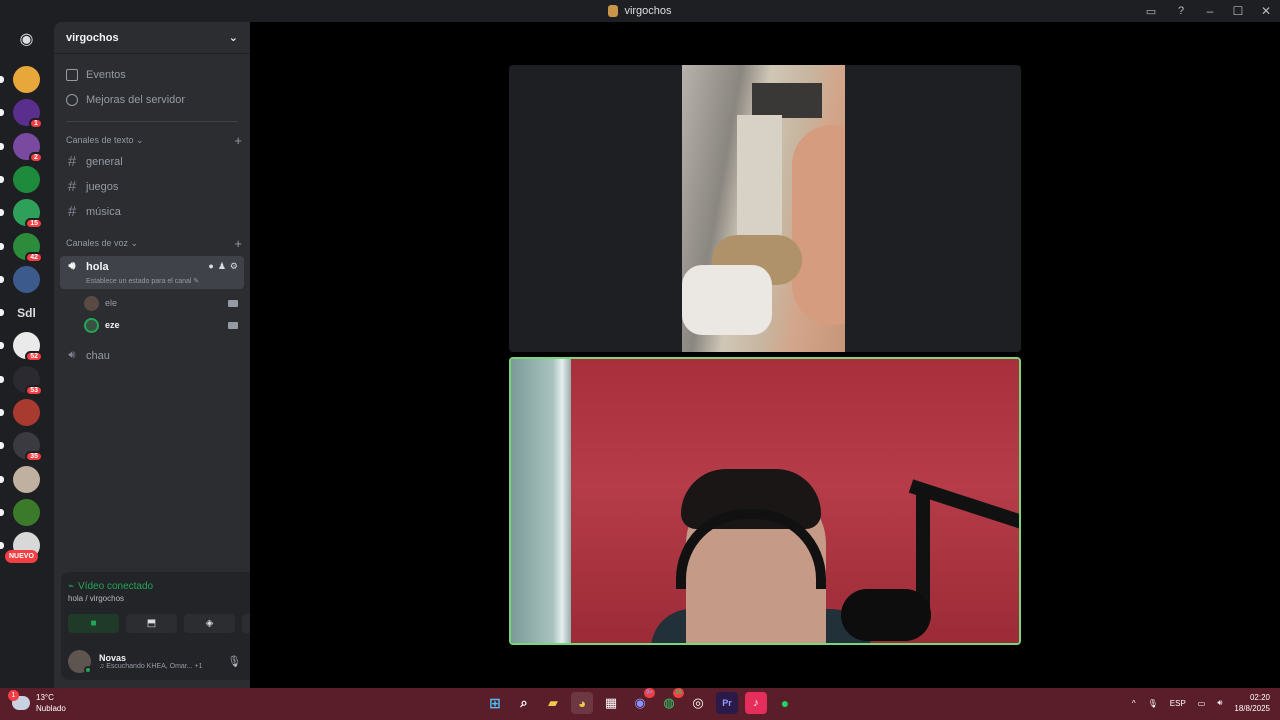  I want to click on discord-home-icon: ◉, so click(26, 38).